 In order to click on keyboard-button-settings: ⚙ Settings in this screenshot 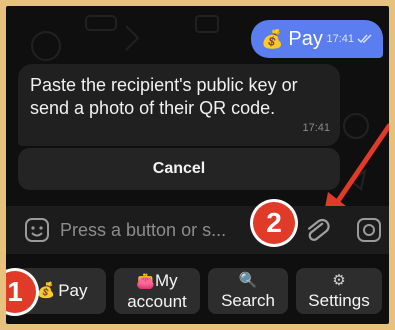, I will do `click(339, 291)`.